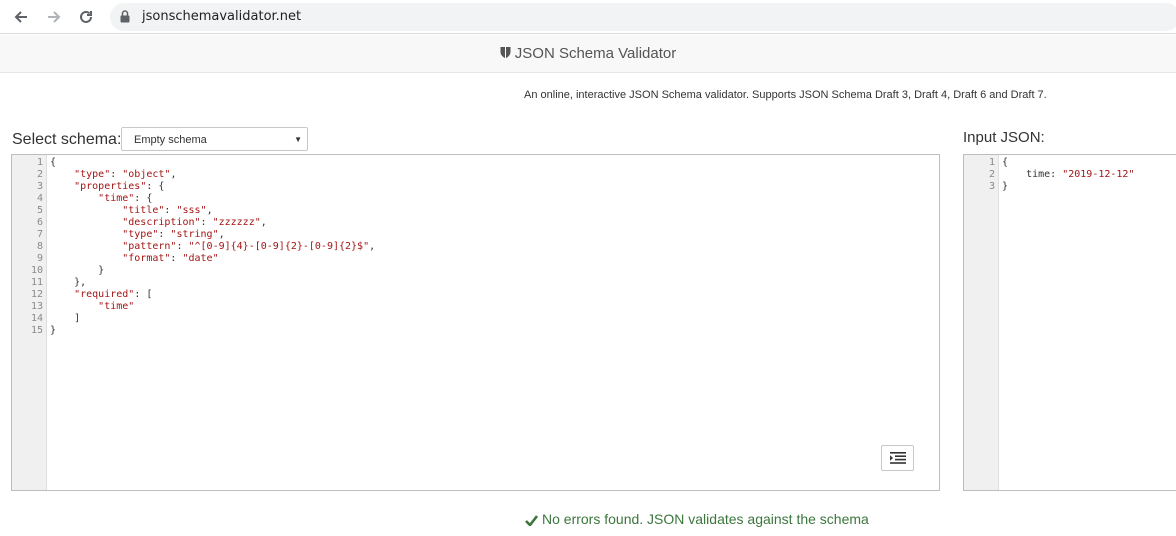 The image size is (1176, 536). Describe the element at coordinates (39, 174) in the screenshot. I see `schema-line-number: 2` at that location.